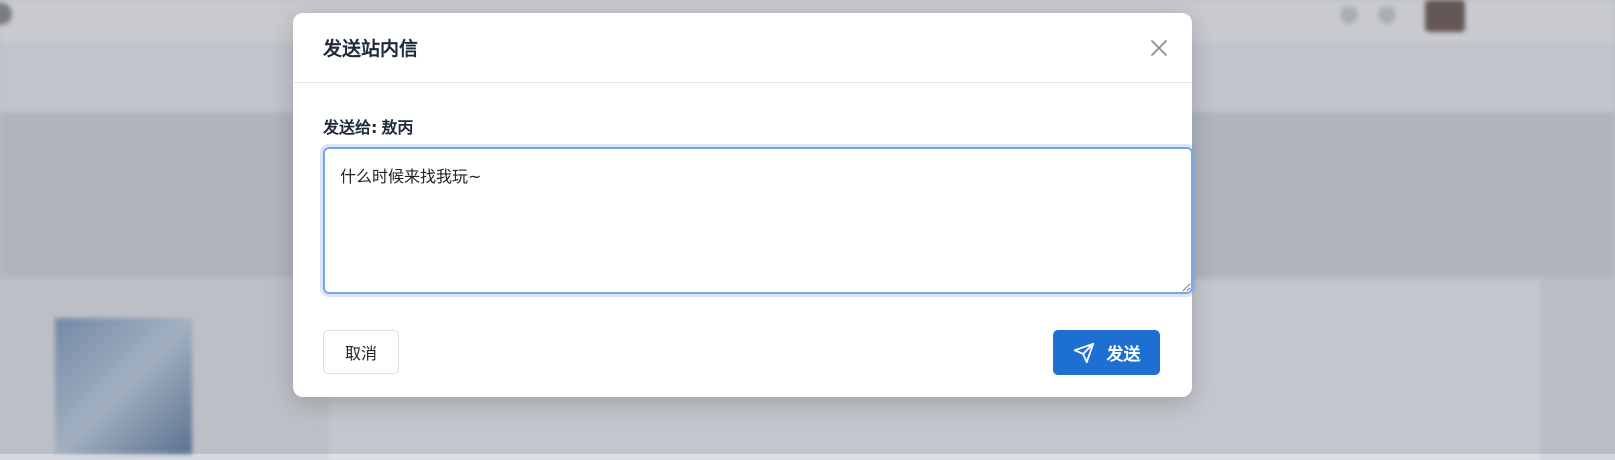 The width and height of the screenshot is (1615, 460). I want to click on send-label: 发送, so click(1123, 355).